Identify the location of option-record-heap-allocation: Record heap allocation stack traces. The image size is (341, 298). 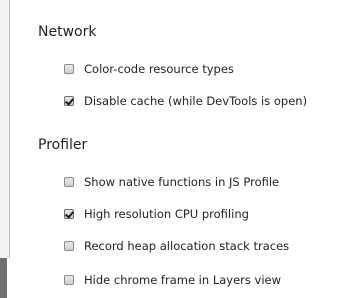
(176, 246).